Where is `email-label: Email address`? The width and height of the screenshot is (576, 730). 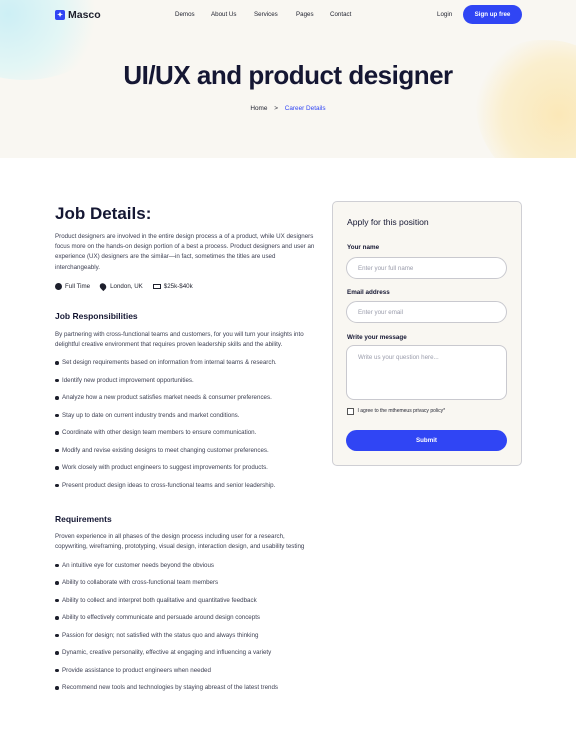
email-label: Email address is located at coordinates (368, 292).